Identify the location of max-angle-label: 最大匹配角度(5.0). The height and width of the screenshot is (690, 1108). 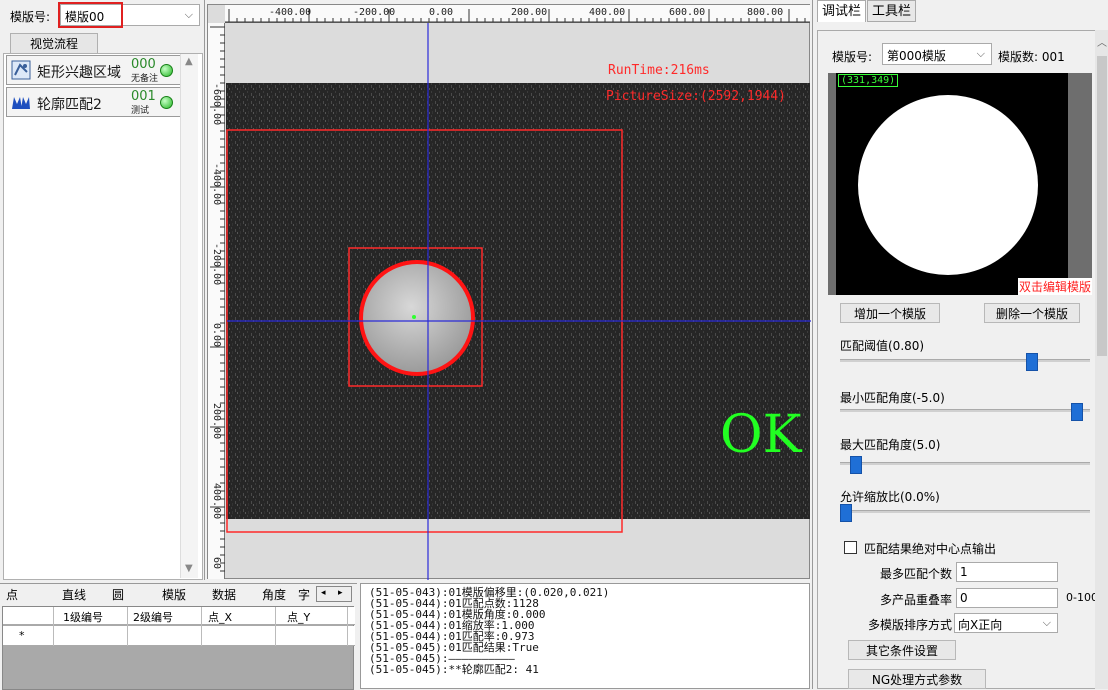
(890, 445).